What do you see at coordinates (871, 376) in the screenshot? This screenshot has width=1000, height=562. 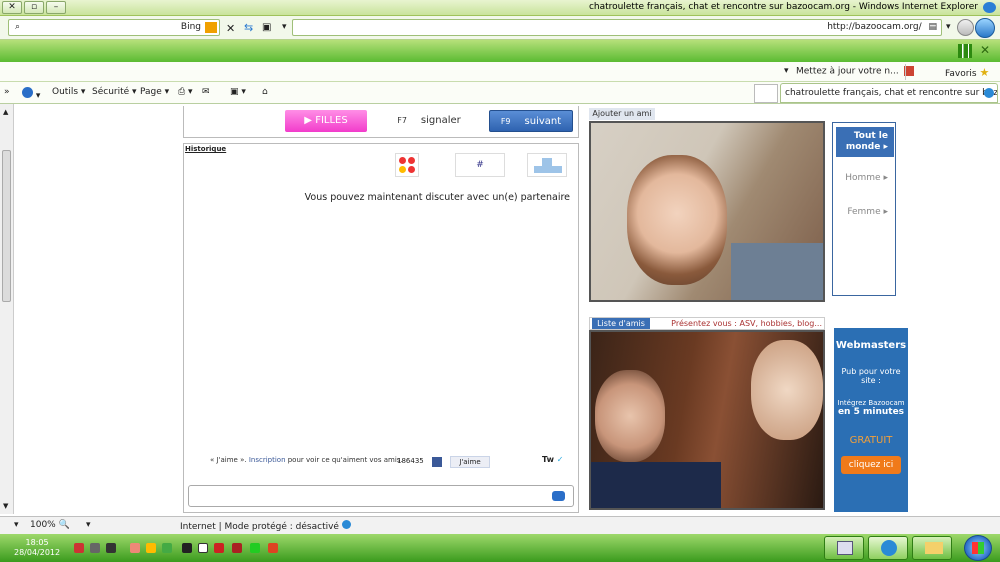 I see `webmasters-line1: Pub pour votre site :` at bounding box center [871, 376].